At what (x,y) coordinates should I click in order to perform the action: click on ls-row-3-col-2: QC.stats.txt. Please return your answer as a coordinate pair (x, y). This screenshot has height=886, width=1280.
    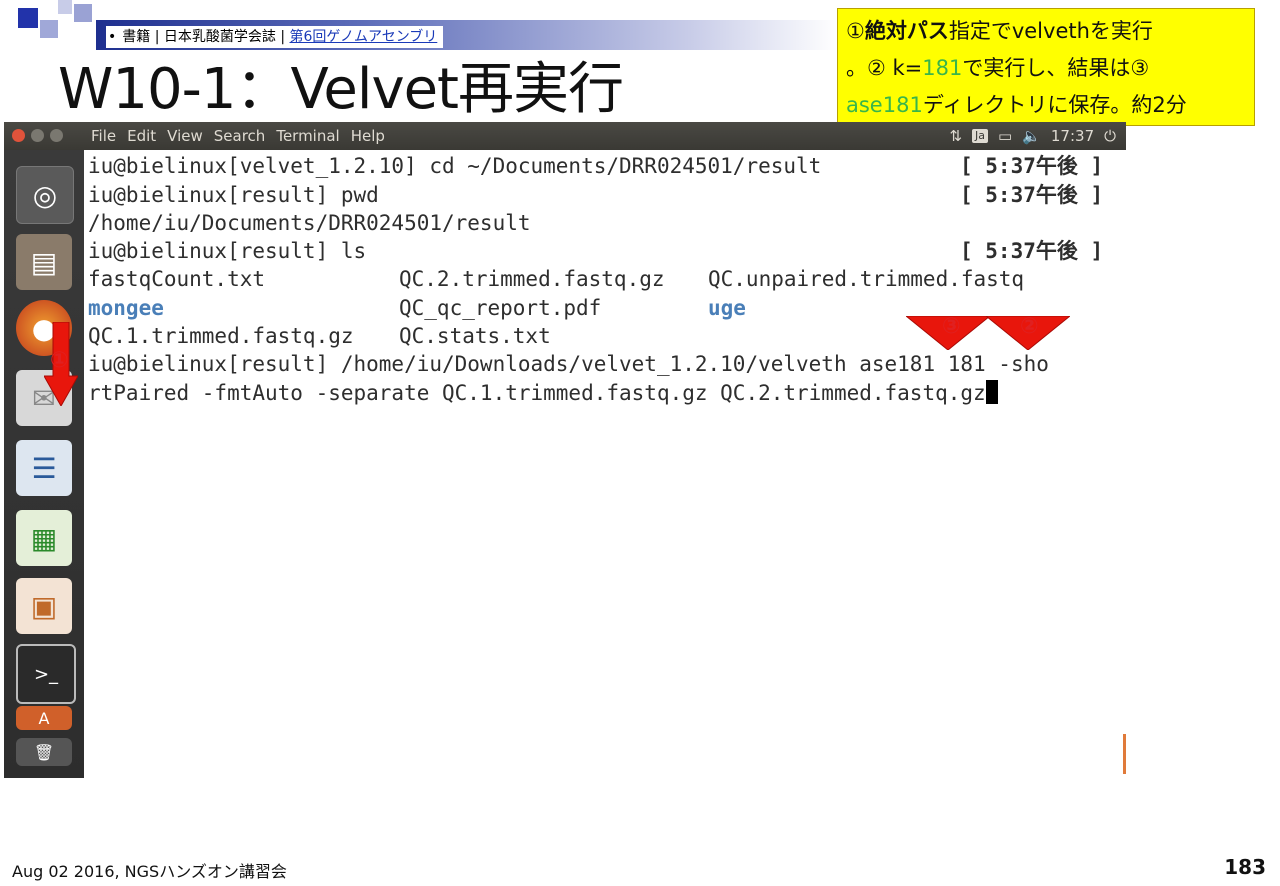
    Looking at the image, I should click on (475, 336).